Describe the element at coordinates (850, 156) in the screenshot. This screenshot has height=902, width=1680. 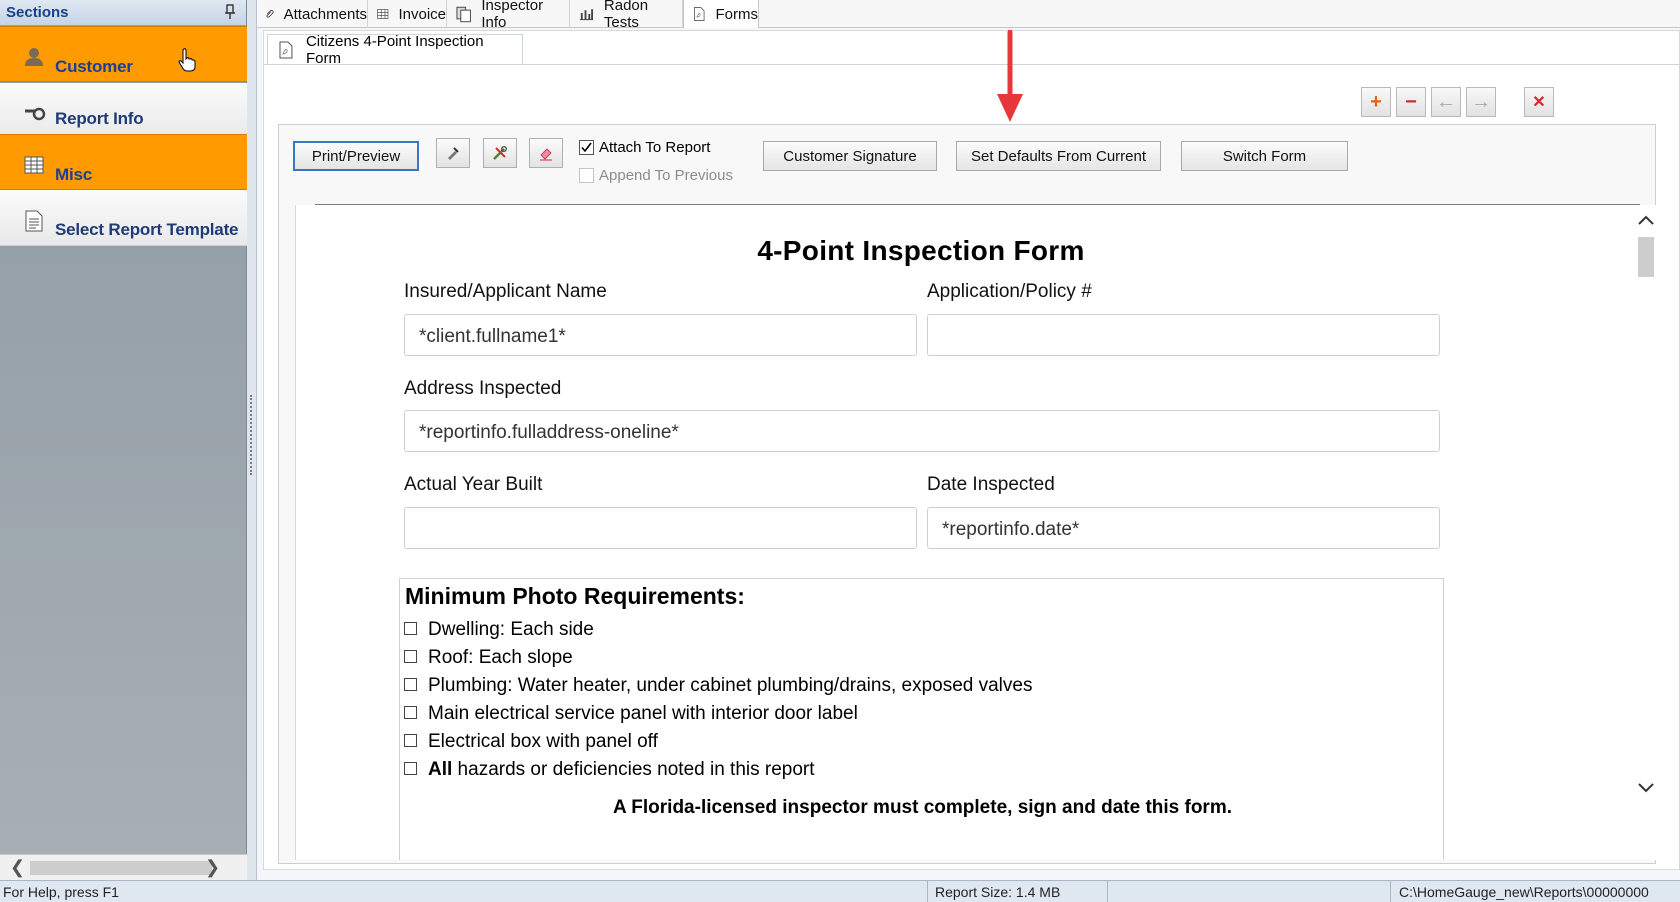
I see `customer-signature-button: Customer Signature` at that location.